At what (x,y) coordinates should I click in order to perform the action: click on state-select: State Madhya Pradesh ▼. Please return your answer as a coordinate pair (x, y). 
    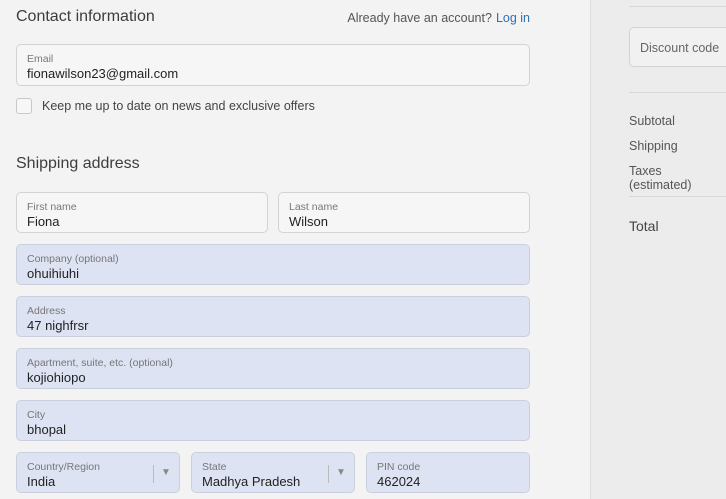
    Looking at the image, I should click on (273, 472).